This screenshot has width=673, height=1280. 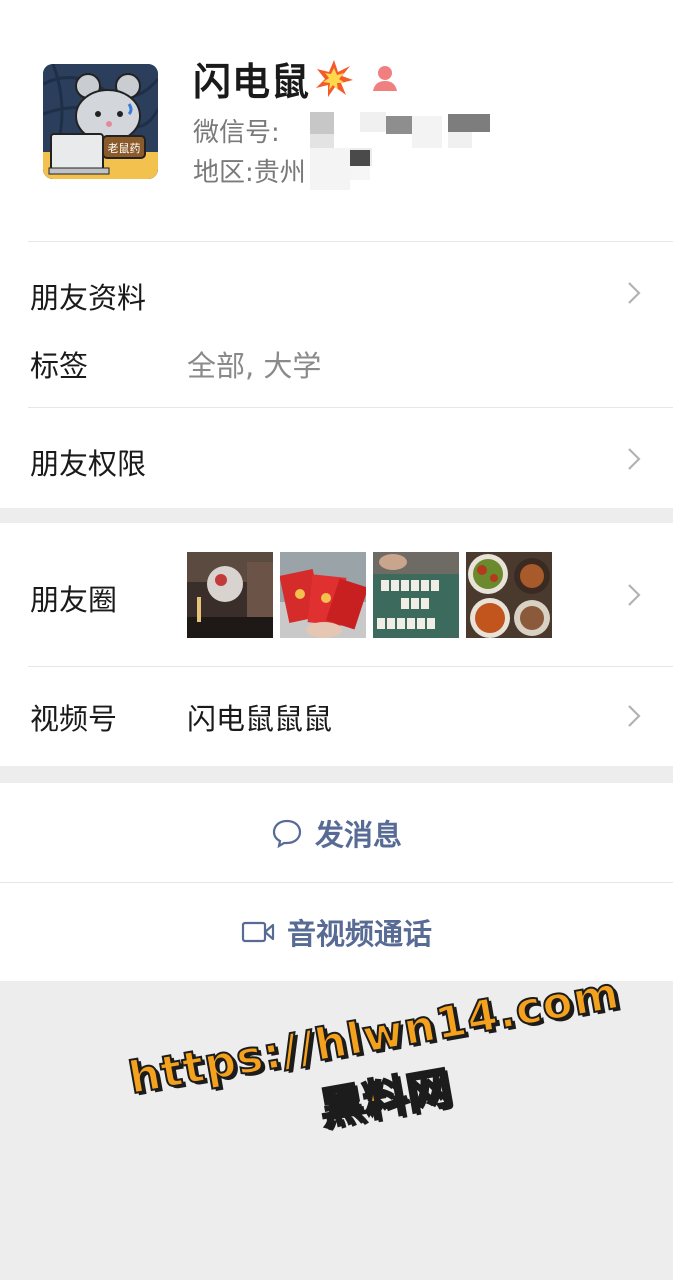 I want to click on region: 地区:贵州, so click(x=249, y=170).